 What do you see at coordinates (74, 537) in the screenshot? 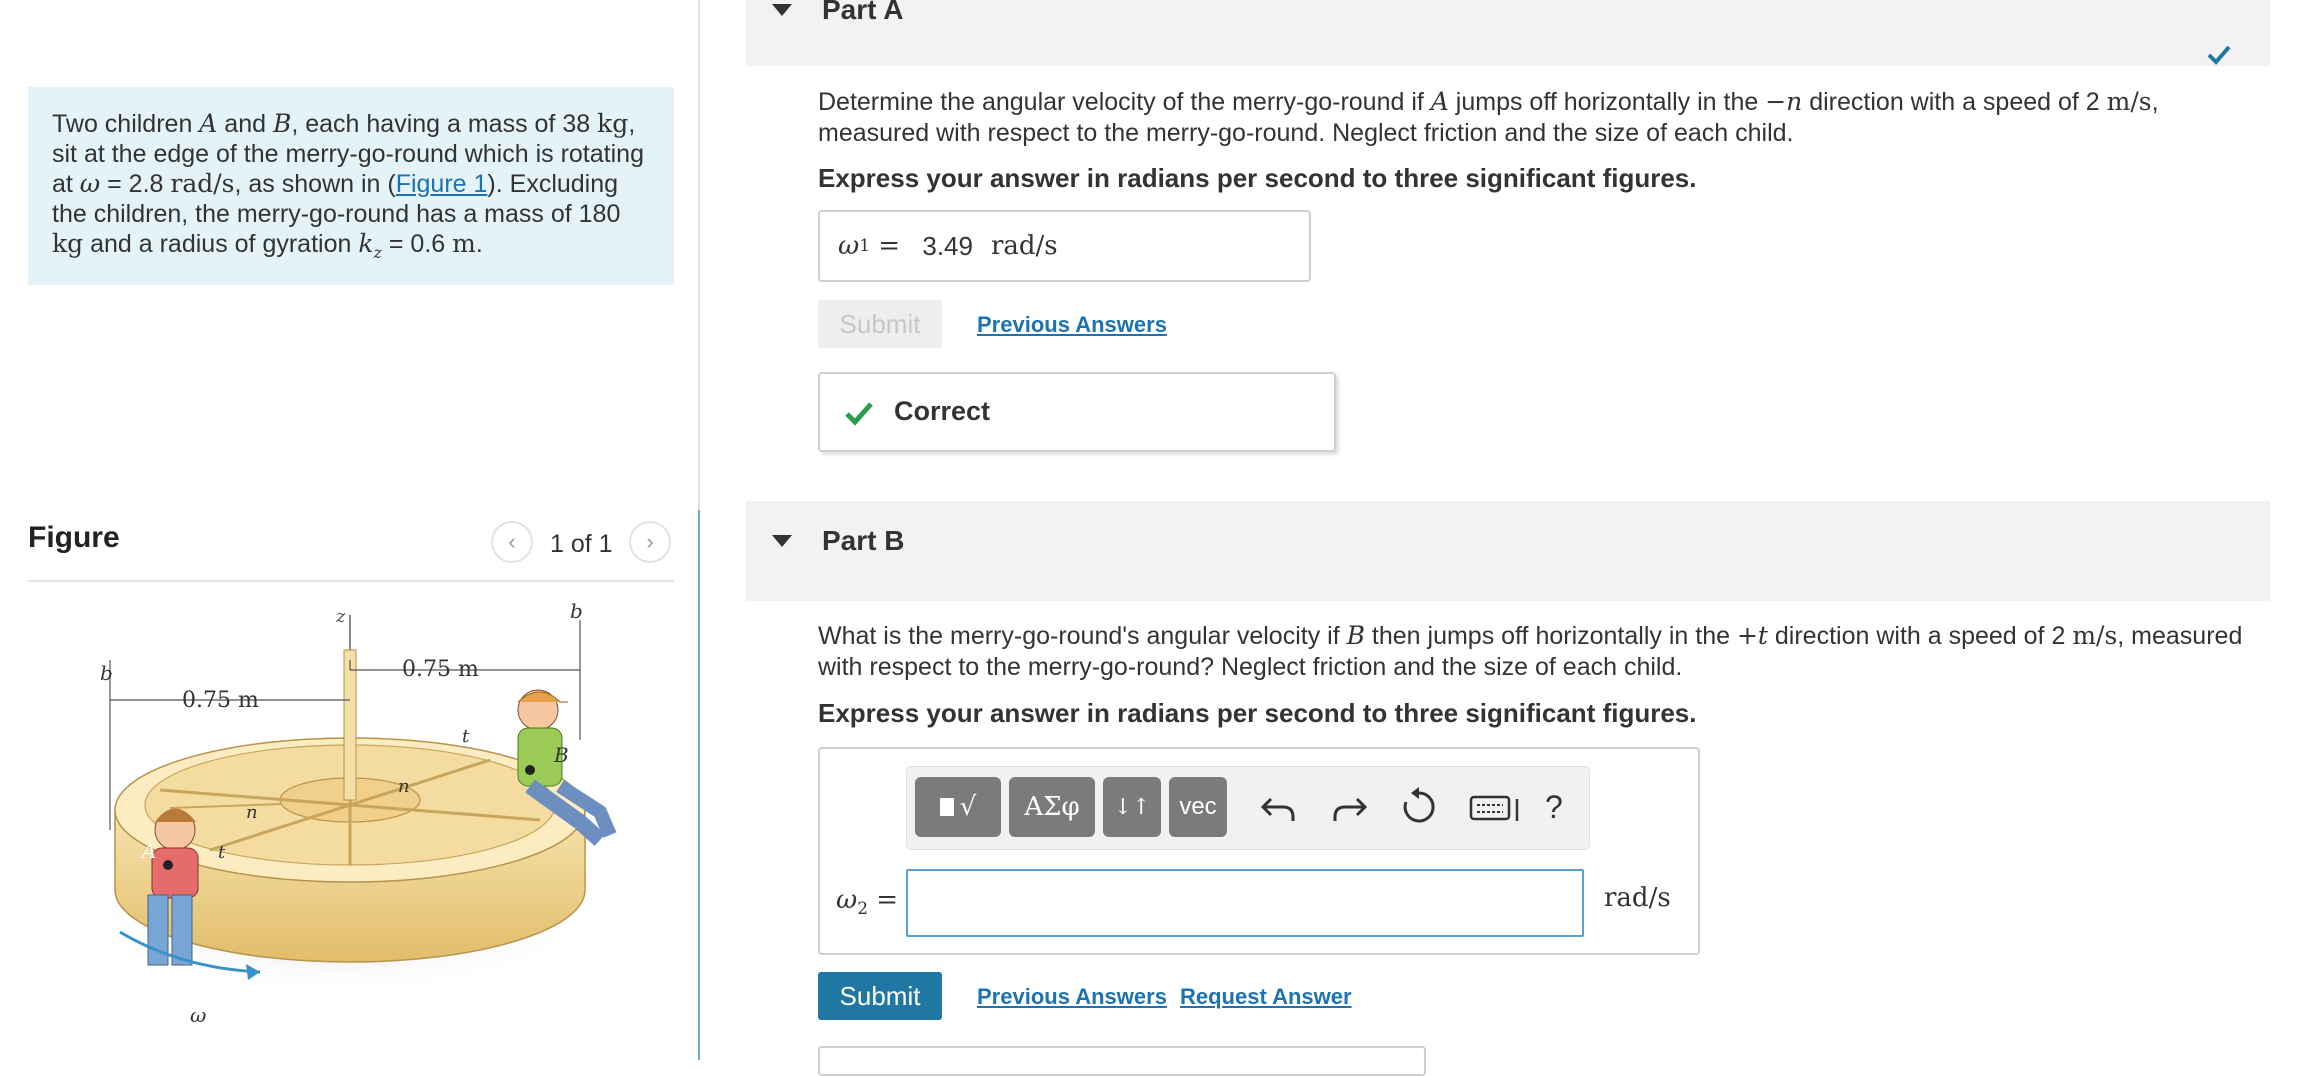
I see `figure-title: Figure` at bounding box center [74, 537].